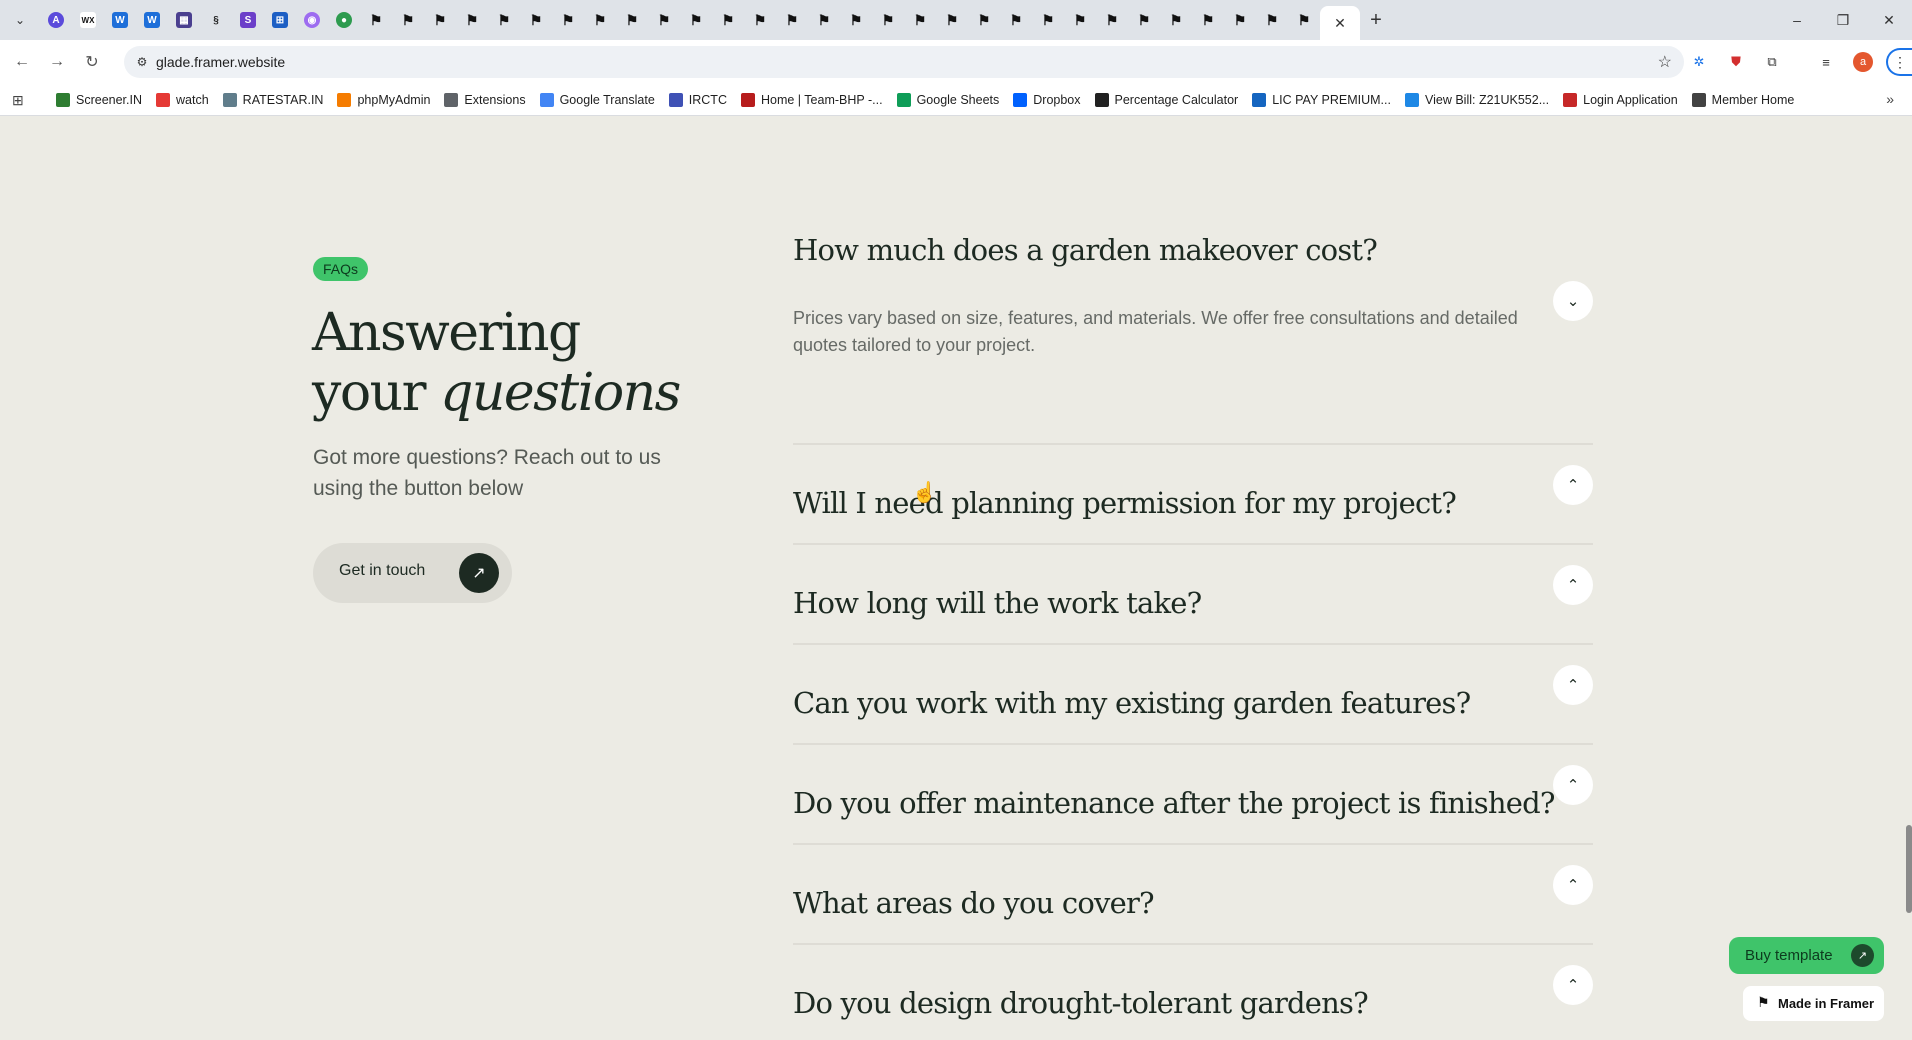 The height and width of the screenshot is (1040, 1912). What do you see at coordinates (182, 100) in the screenshot?
I see `bookmark-item: watch` at bounding box center [182, 100].